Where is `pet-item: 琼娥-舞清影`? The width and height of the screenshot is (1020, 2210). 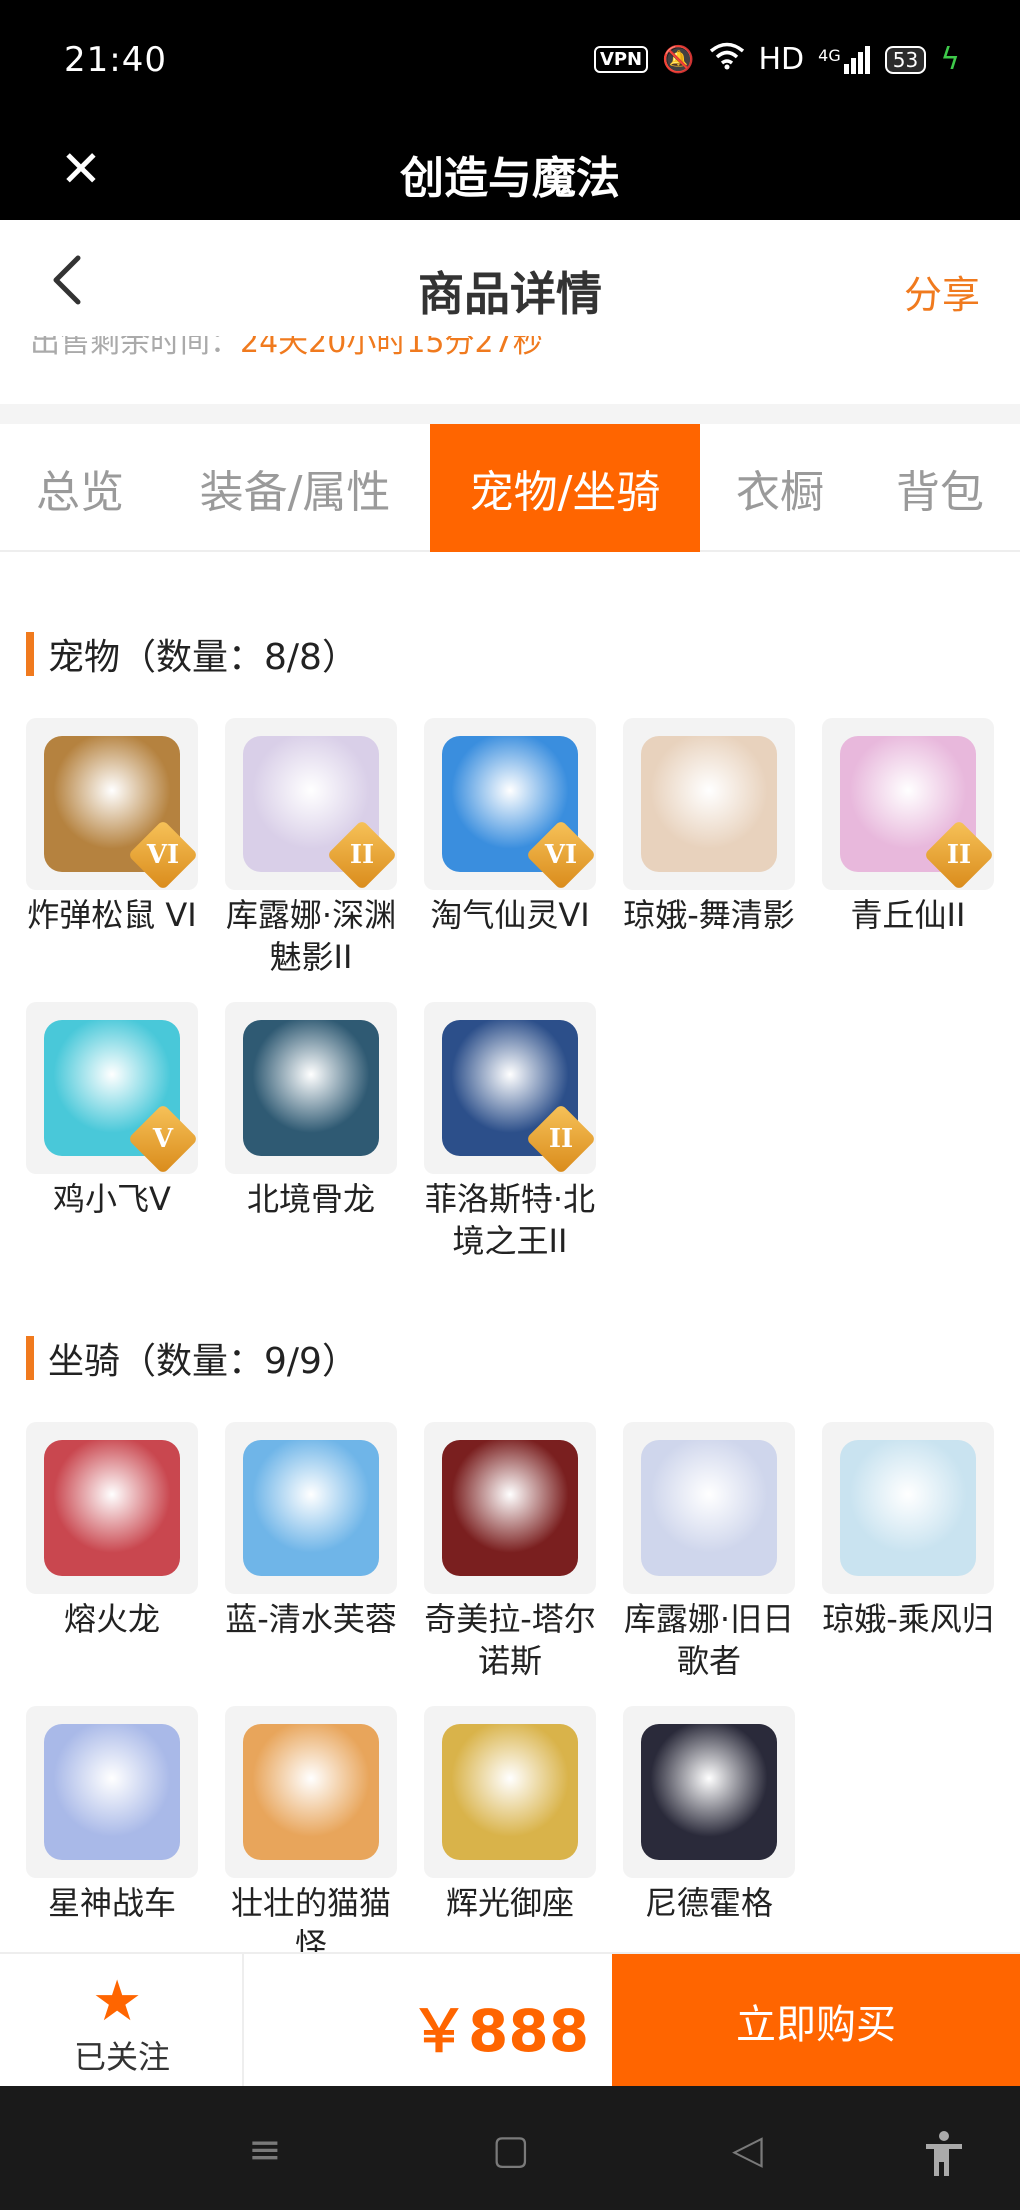
pet-item: 琼娥-舞清影 is located at coordinates (709, 827).